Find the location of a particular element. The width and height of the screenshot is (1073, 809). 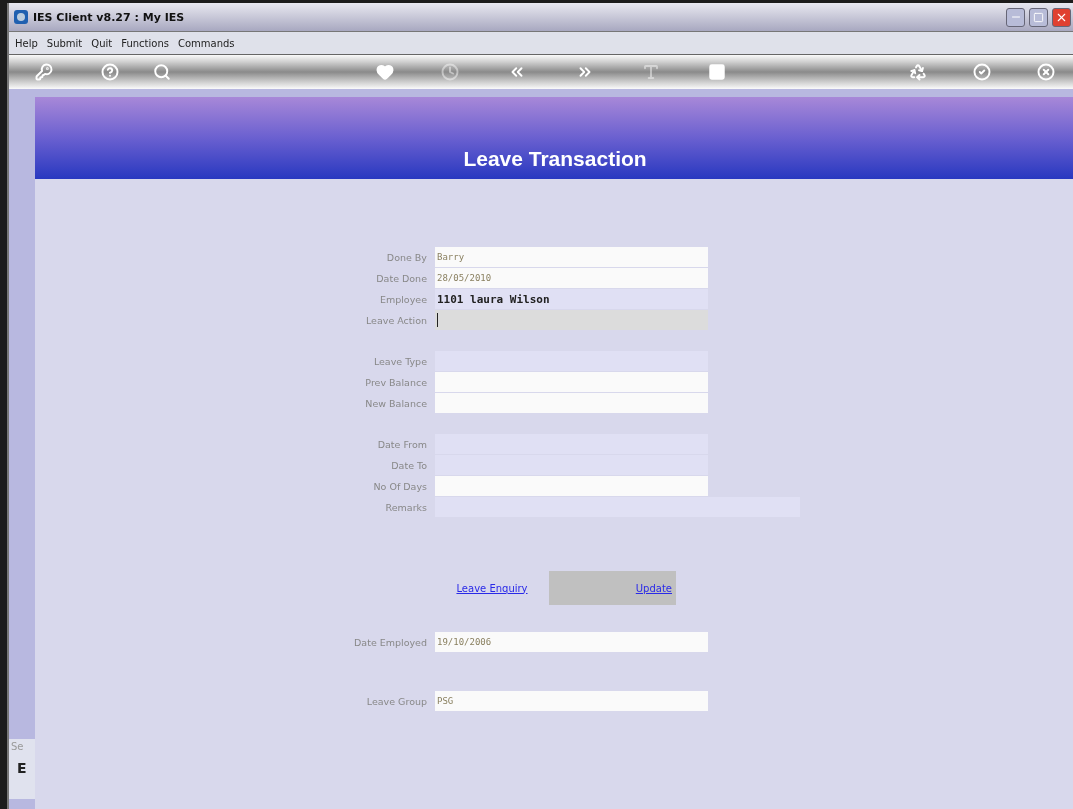

menu-item: Submit is located at coordinates (64, 43).